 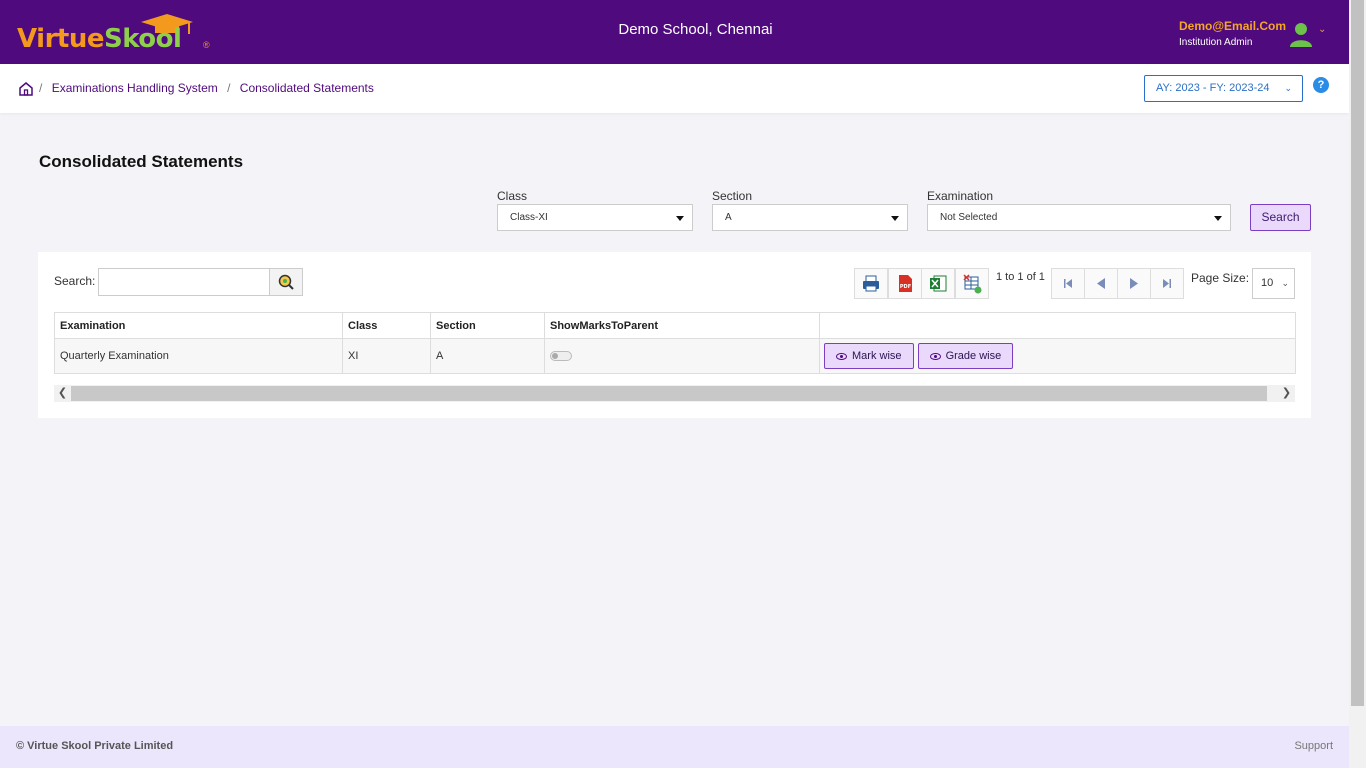 I want to click on mark-wise-label: Mark wise, so click(x=877, y=356).